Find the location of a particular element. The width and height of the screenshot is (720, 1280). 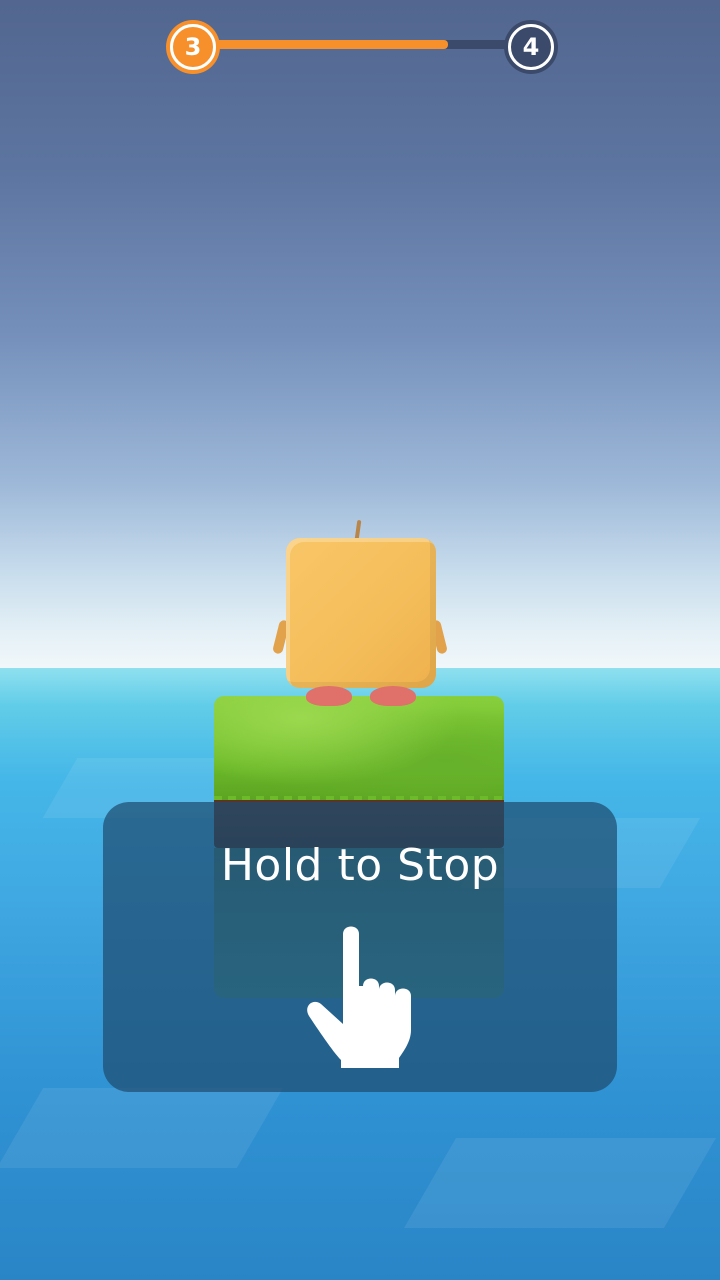

level-progress-bar is located at coordinates (364, 44).